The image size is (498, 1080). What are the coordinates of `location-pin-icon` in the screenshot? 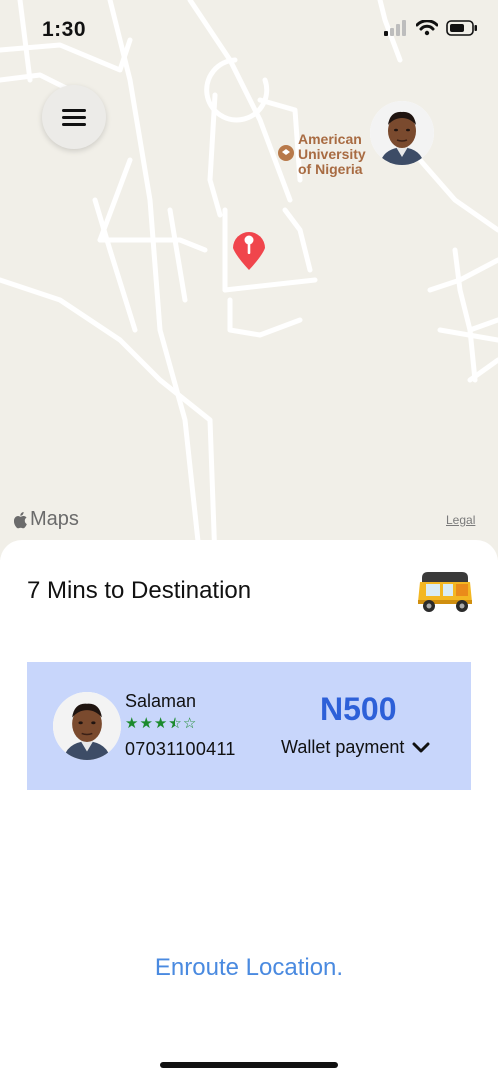 It's located at (249, 251).